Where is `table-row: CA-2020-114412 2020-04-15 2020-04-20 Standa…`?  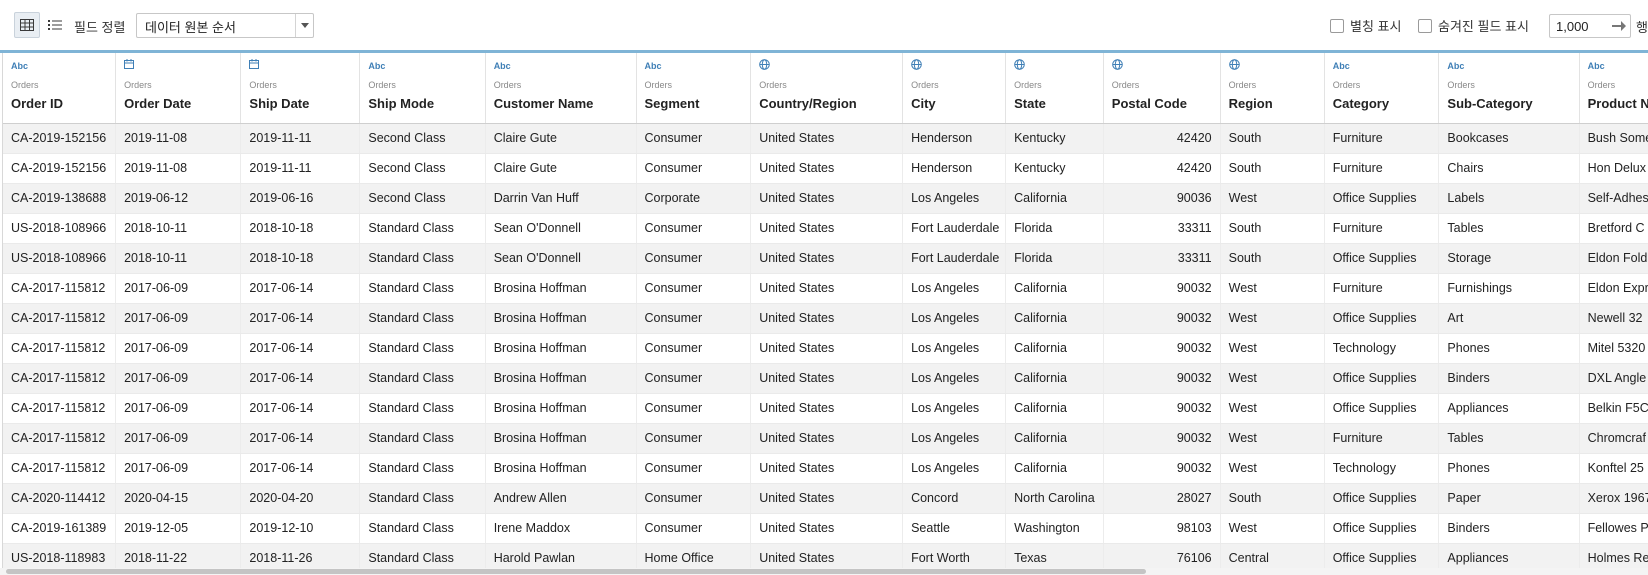 table-row: CA-2020-114412 2020-04-15 2020-04-20 Standa… is located at coordinates (825, 498).